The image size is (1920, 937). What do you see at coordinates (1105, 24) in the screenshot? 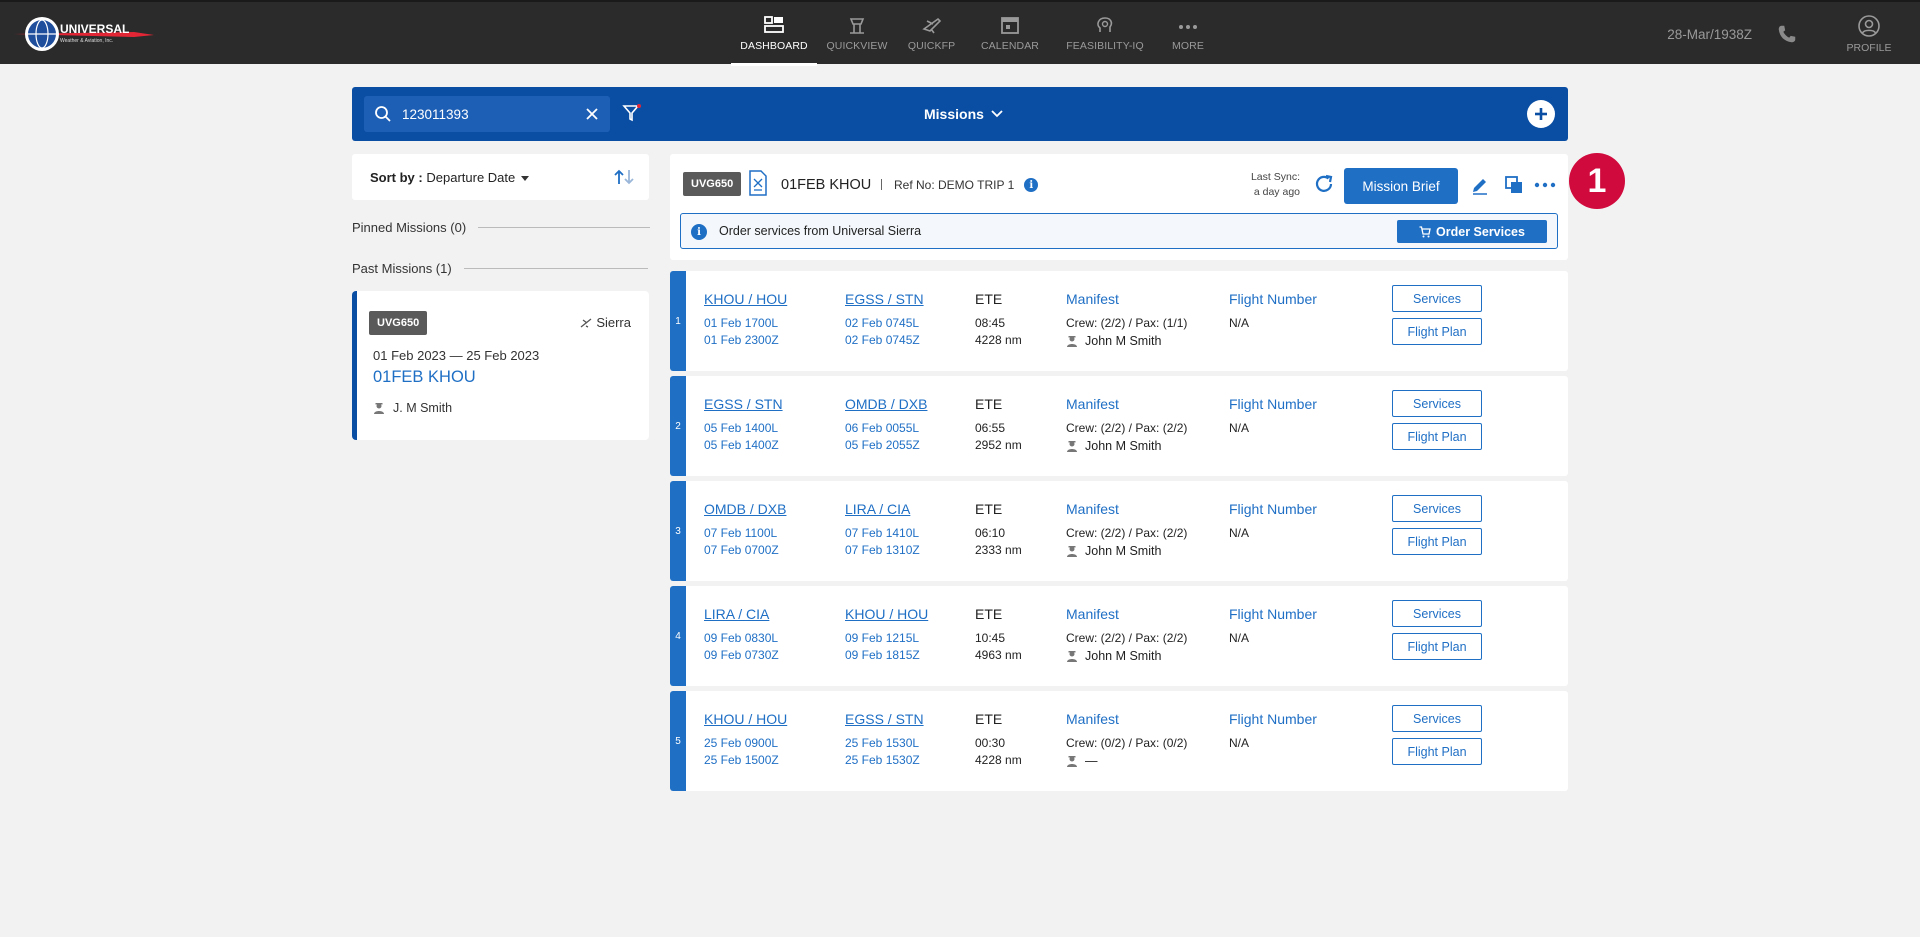
I see `brain-icon` at bounding box center [1105, 24].